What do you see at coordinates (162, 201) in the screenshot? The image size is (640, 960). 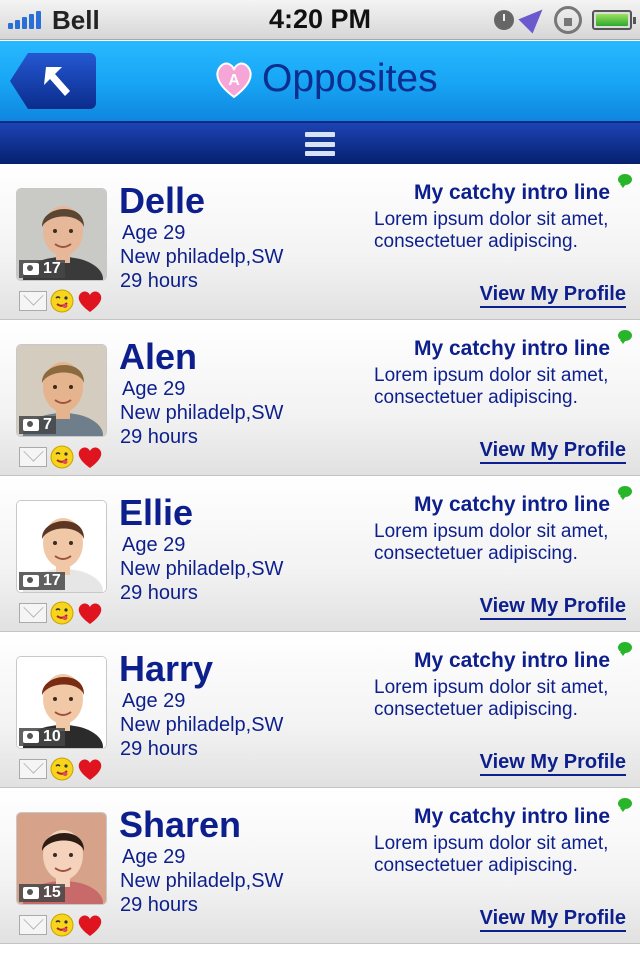 I see `profile-name: Delle` at bounding box center [162, 201].